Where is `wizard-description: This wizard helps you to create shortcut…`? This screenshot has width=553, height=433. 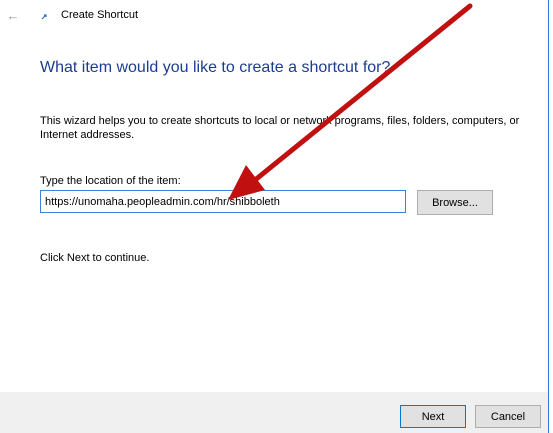 wizard-description: This wizard helps you to create shortcut… is located at coordinates (280, 128).